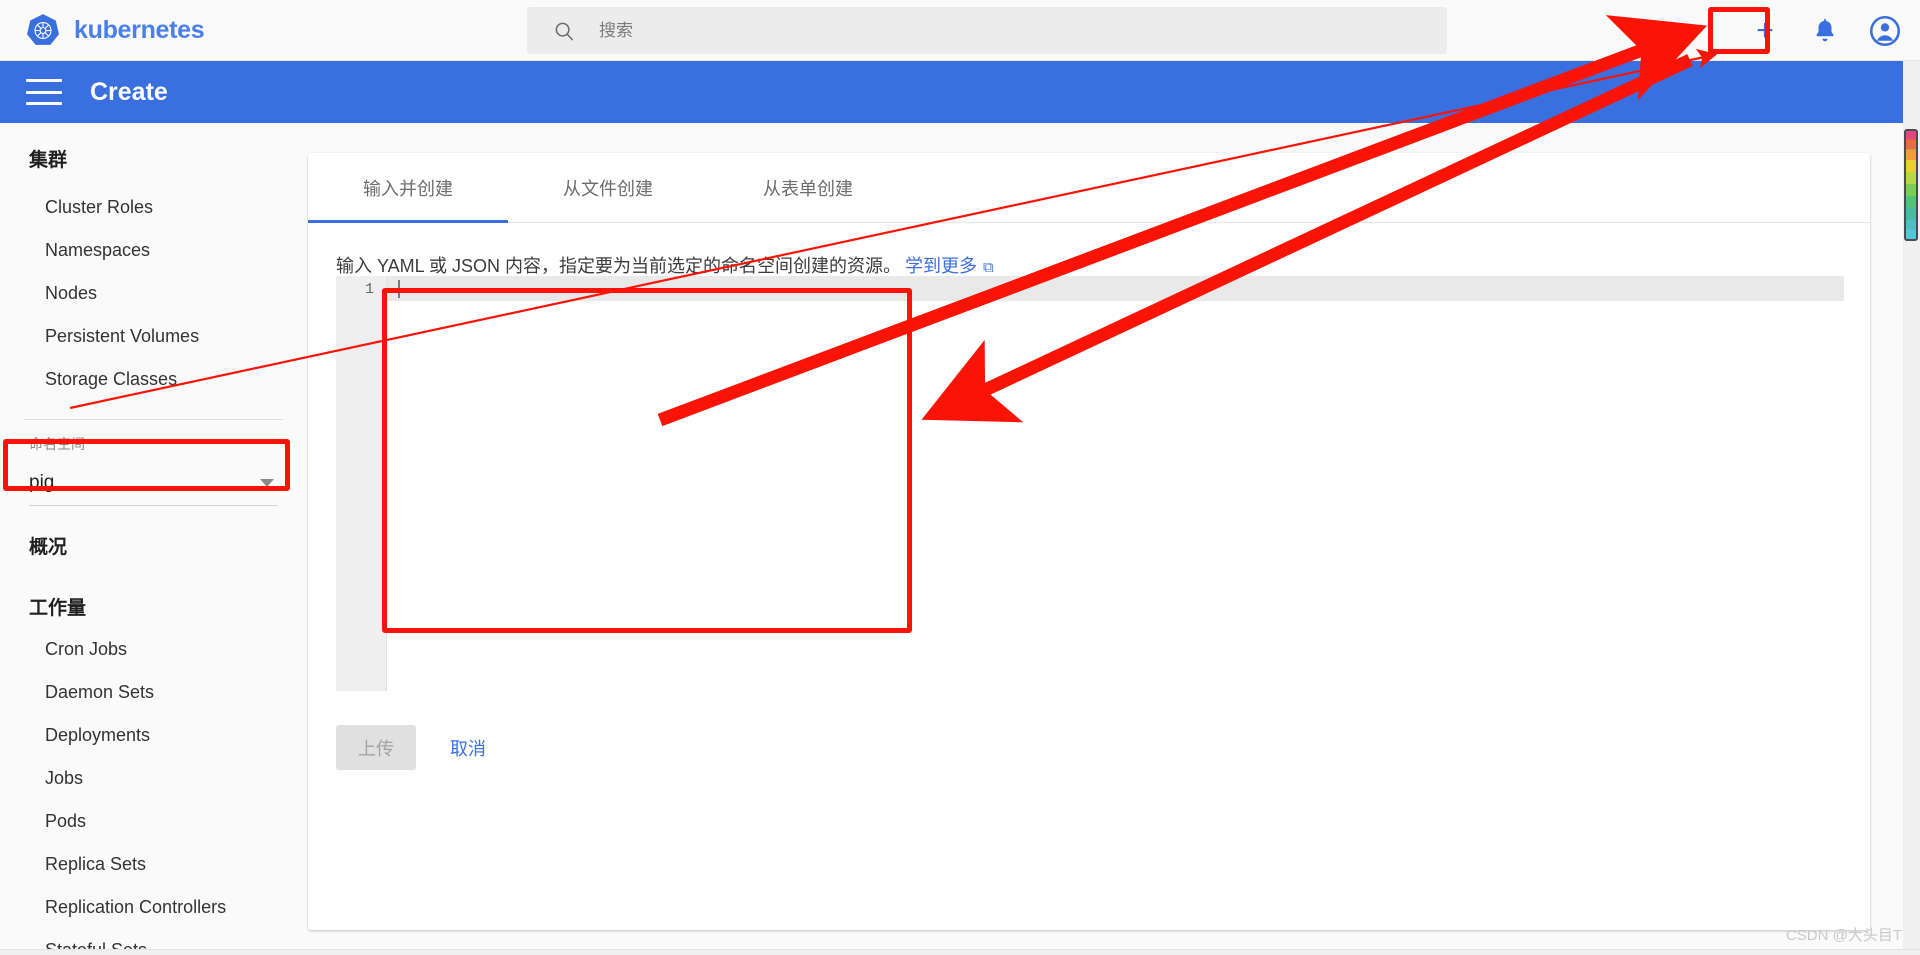  What do you see at coordinates (146, 465) in the screenshot?
I see `highlight-namespace-selector` at bounding box center [146, 465].